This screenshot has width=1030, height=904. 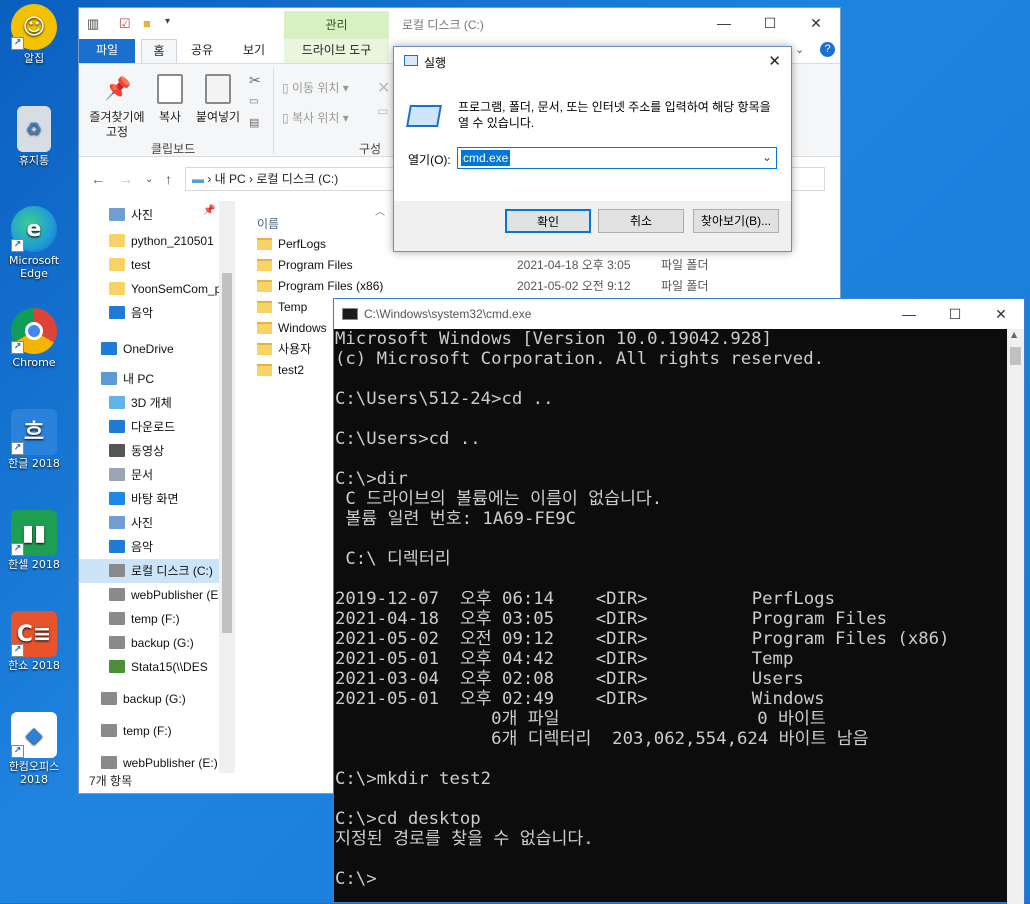 What do you see at coordinates (34, 641) in the screenshot?
I see `desktop-icon-hanshow: C≡ ↗ 한쇼 2018` at bounding box center [34, 641].